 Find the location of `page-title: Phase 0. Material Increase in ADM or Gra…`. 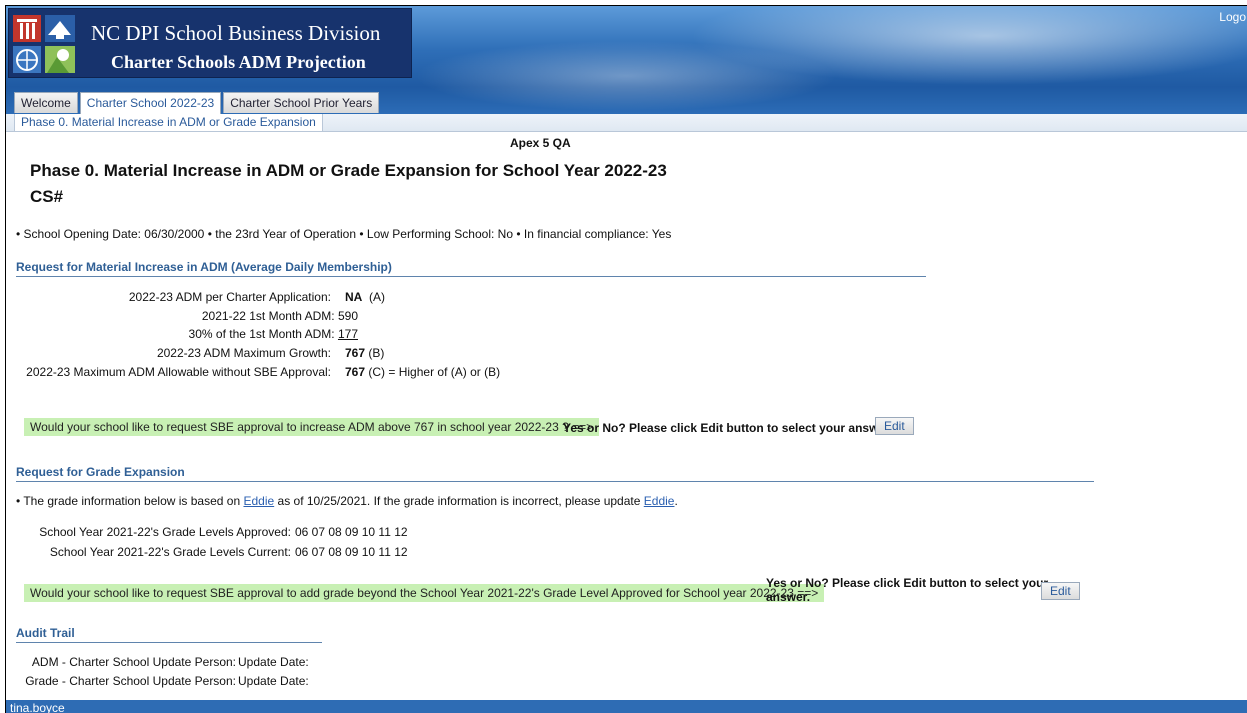

page-title: Phase 0. Material Increase in ADM or Gra… is located at coordinates (348, 170).